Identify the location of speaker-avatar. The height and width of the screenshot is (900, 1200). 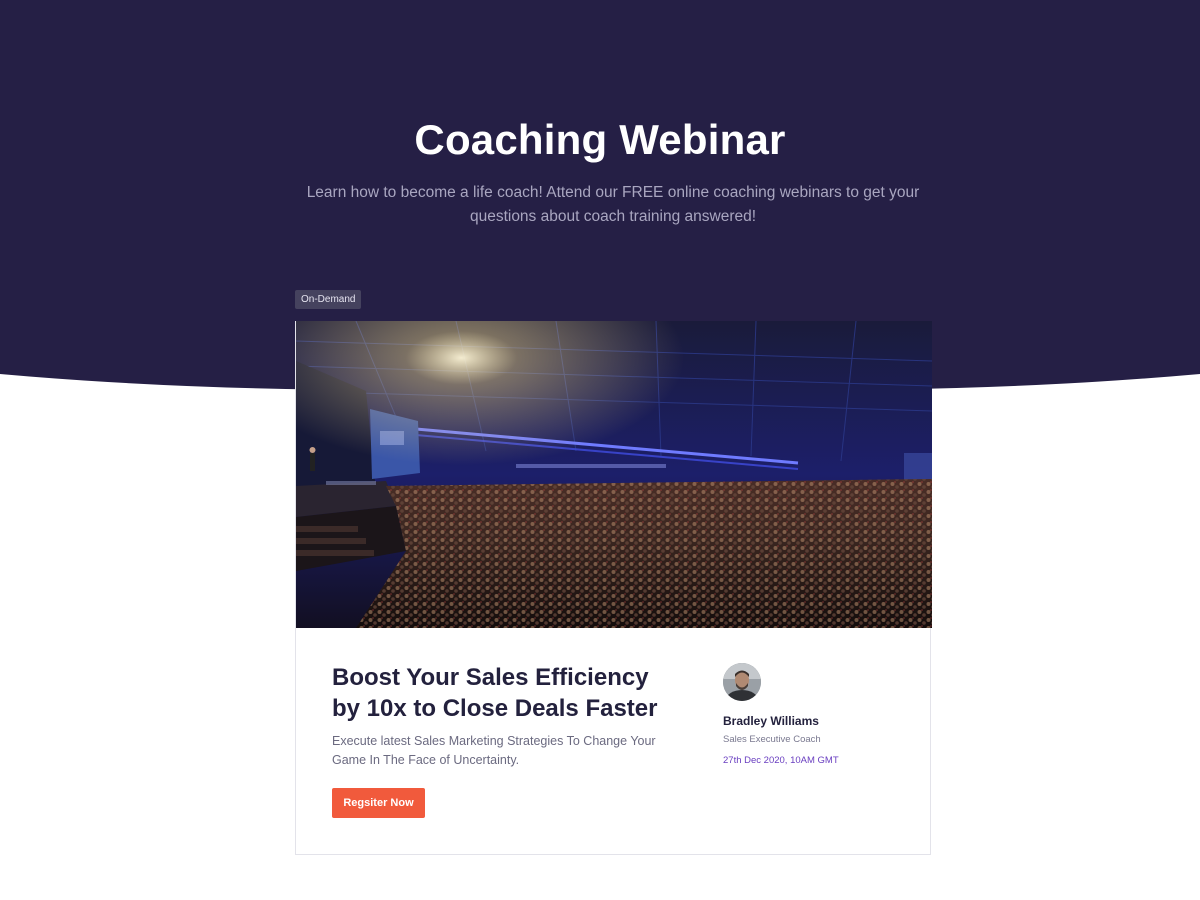
(742, 682).